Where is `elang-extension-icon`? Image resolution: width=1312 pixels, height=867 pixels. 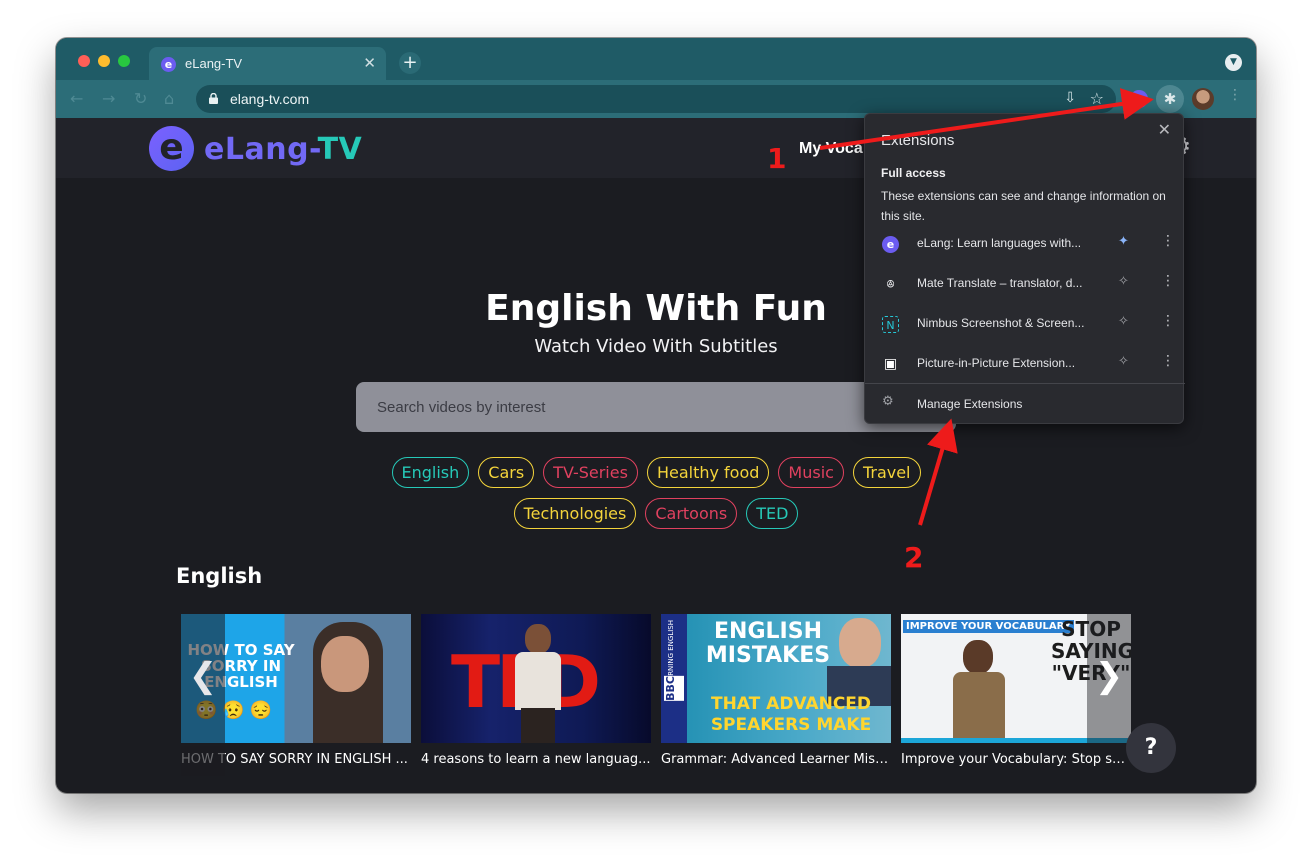
elang-extension-icon is located at coordinates (1139, 99).